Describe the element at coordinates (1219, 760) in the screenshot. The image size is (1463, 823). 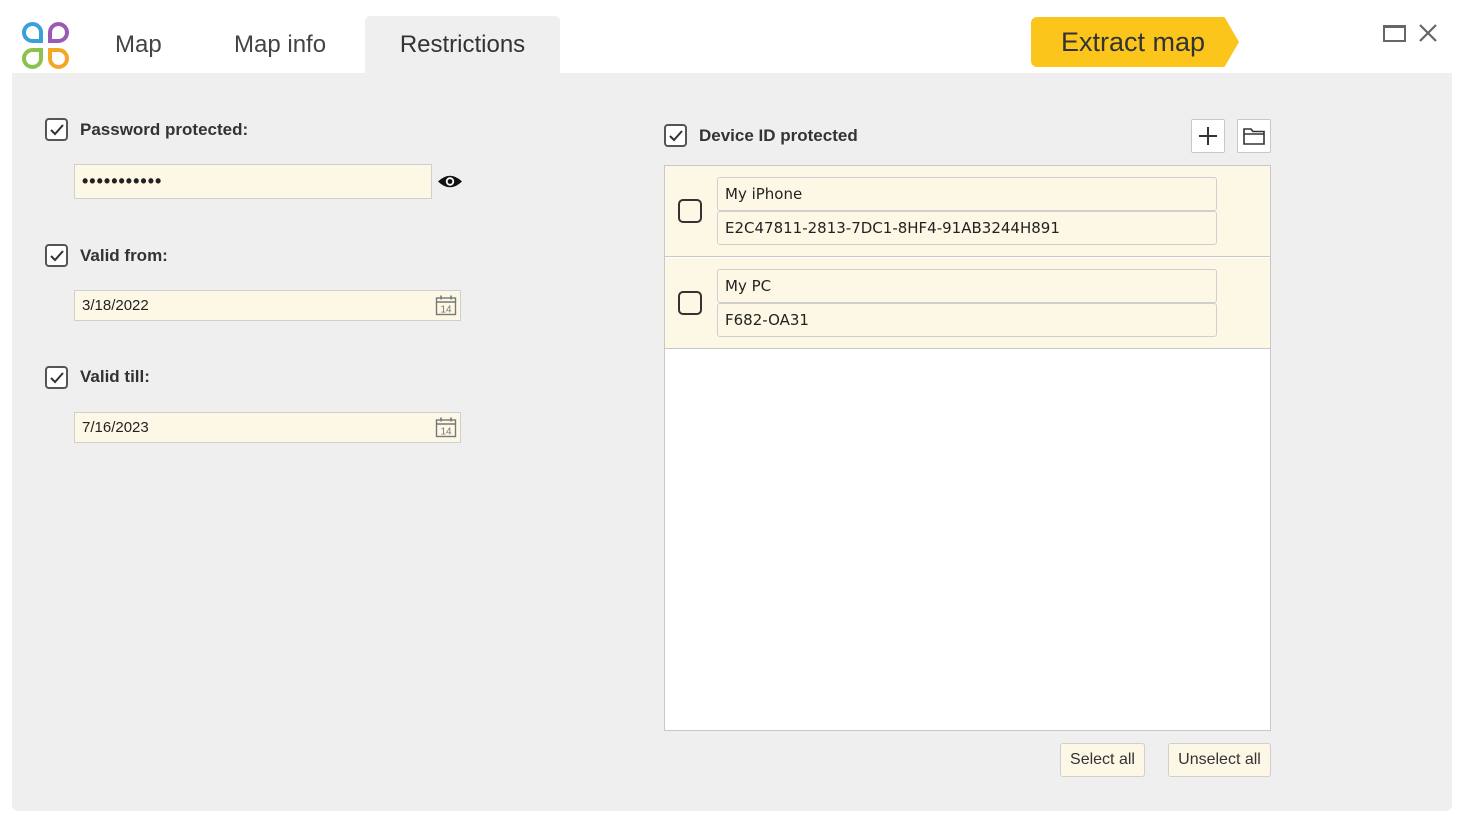
I see `unselect-all-button: Unselect all` at that location.